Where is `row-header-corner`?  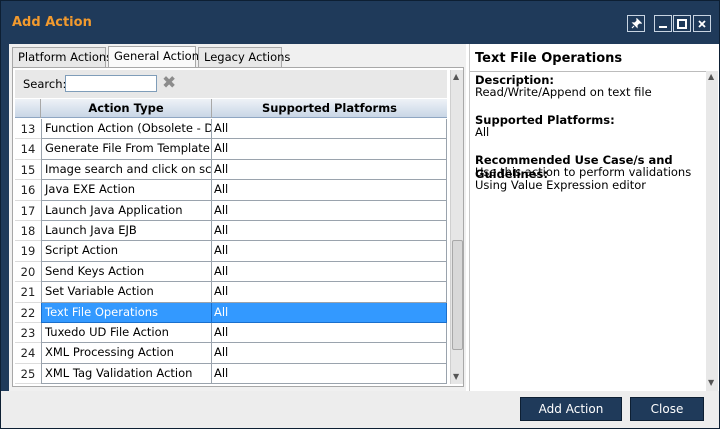
row-header-corner is located at coordinates (28, 108).